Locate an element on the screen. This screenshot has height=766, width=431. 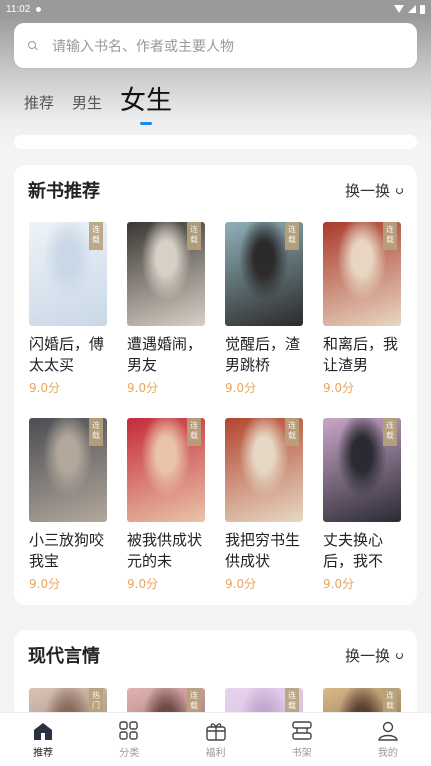
search-icon is located at coordinates (33, 45).